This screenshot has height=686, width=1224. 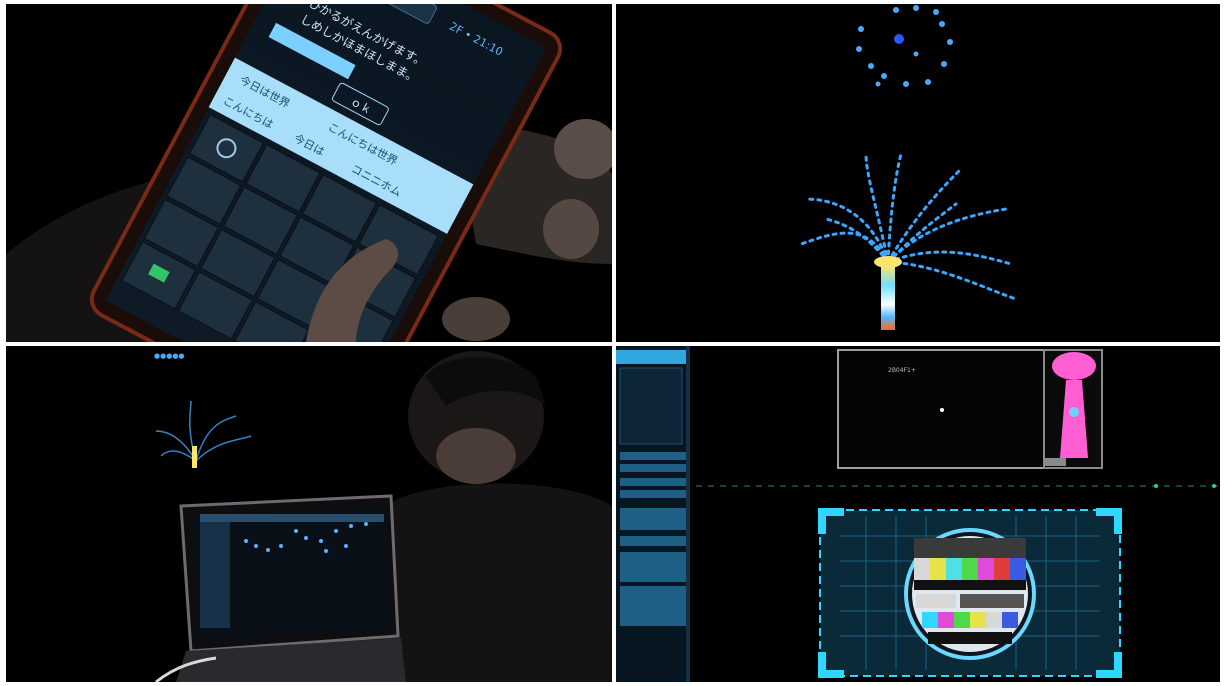 I want to click on led-streams, so click(x=908, y=226).